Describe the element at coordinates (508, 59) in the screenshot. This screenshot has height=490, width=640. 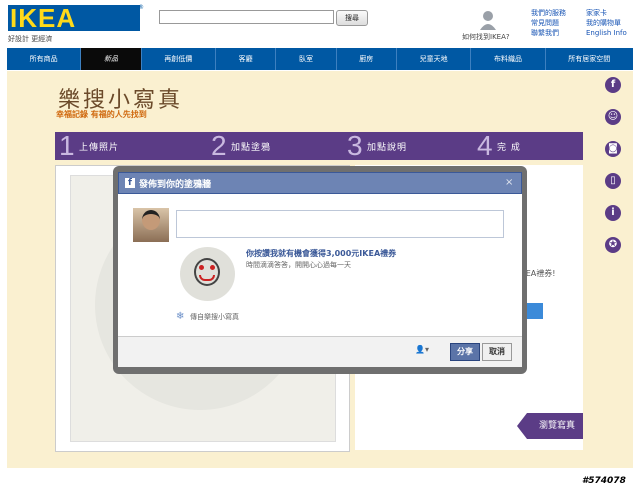
I see `nav-textiles: 布料織品` at that location.